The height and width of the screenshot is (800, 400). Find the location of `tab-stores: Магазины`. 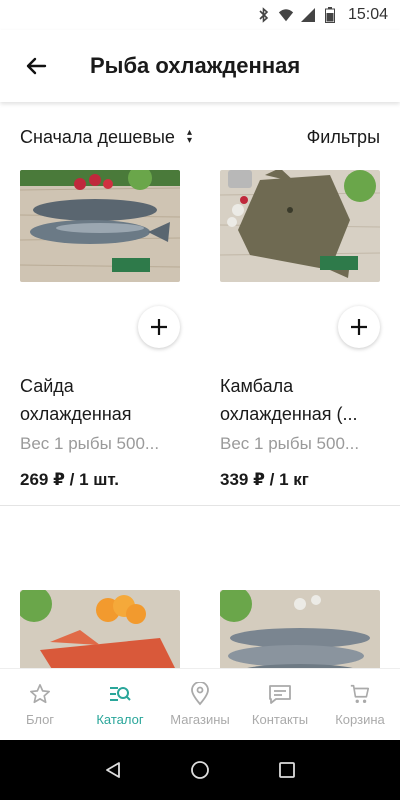

tab-stores: Магазины is located at coordinates (200, 704).